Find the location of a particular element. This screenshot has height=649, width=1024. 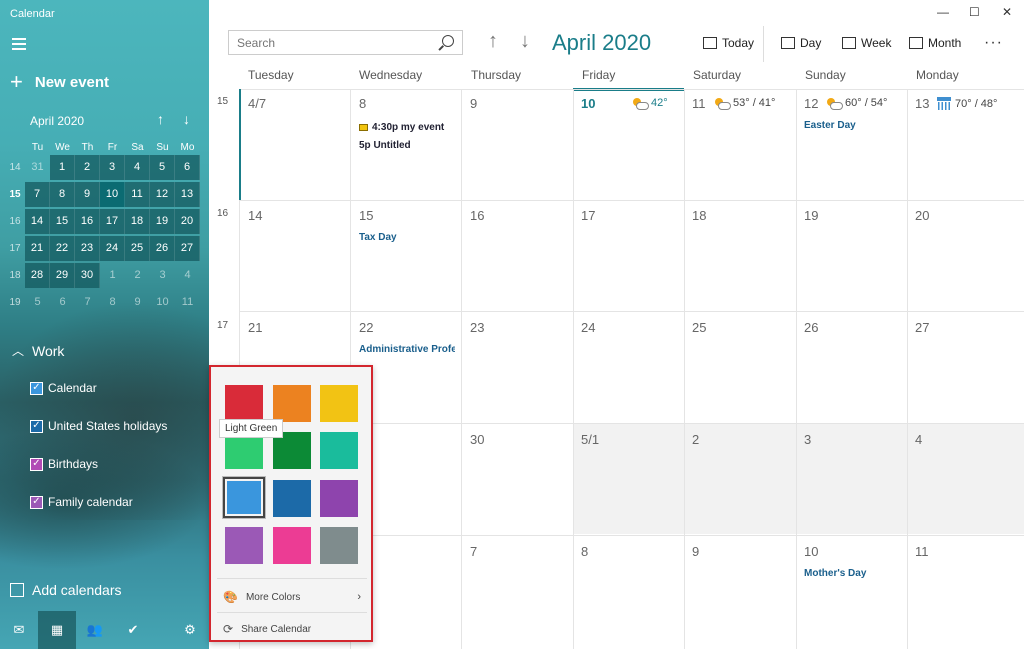

weather-monday: 70° / 48° is located at coordinates (967, 104).